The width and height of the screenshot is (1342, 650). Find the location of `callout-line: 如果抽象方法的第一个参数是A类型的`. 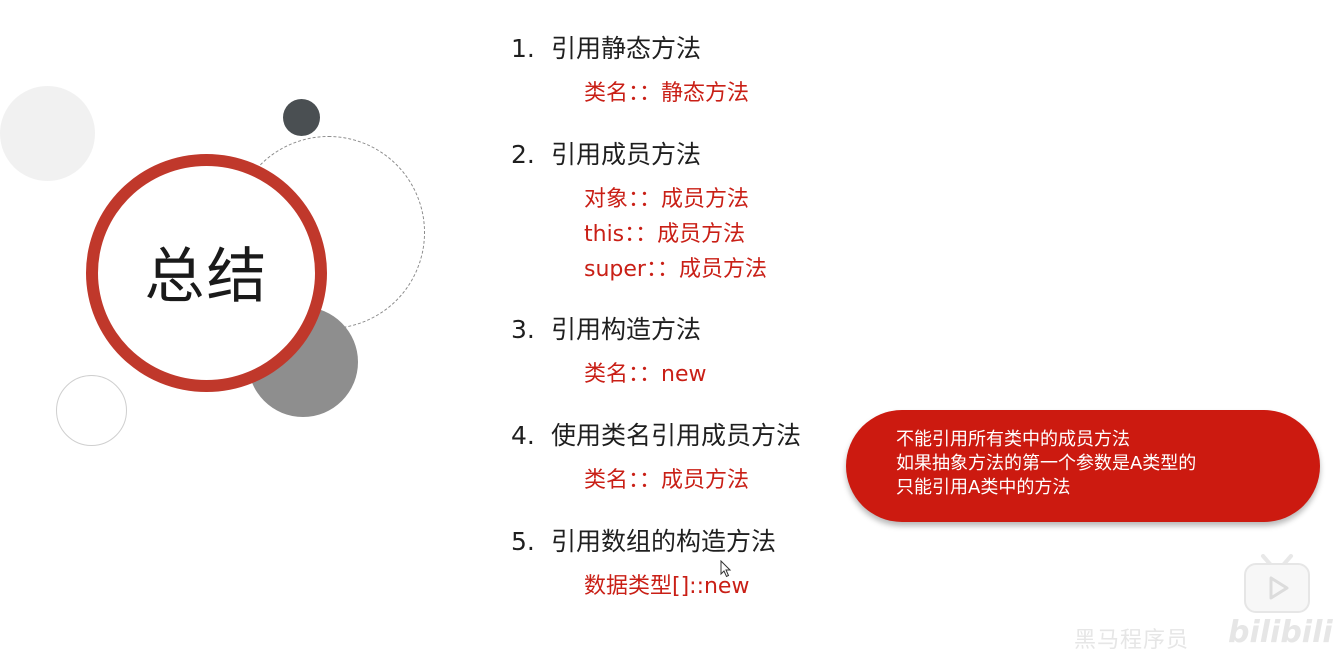

callout-line: 如果抽象方法的第一个参数是A类型的 is located at coordinates (1046, 463).